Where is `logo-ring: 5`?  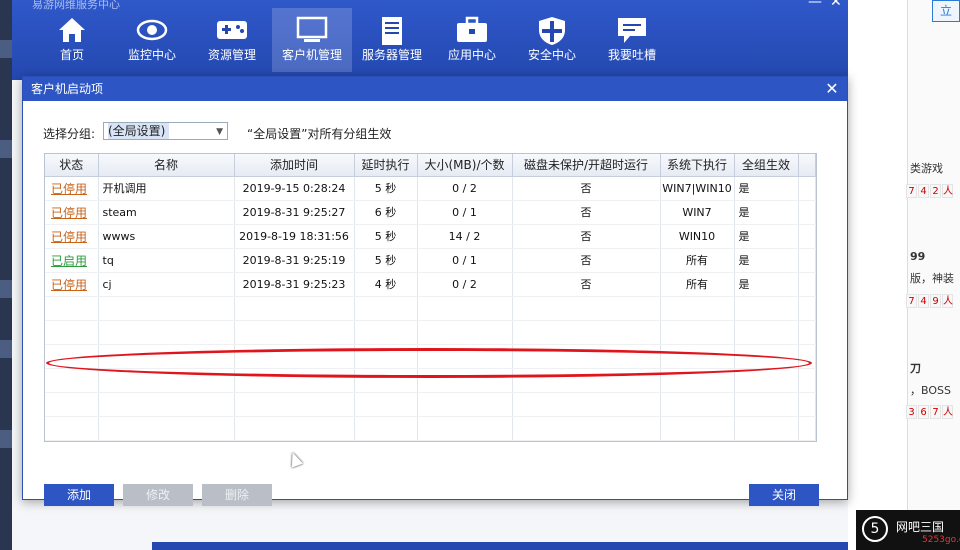 logo-ring: 5 is located at coordinates (875, 529).